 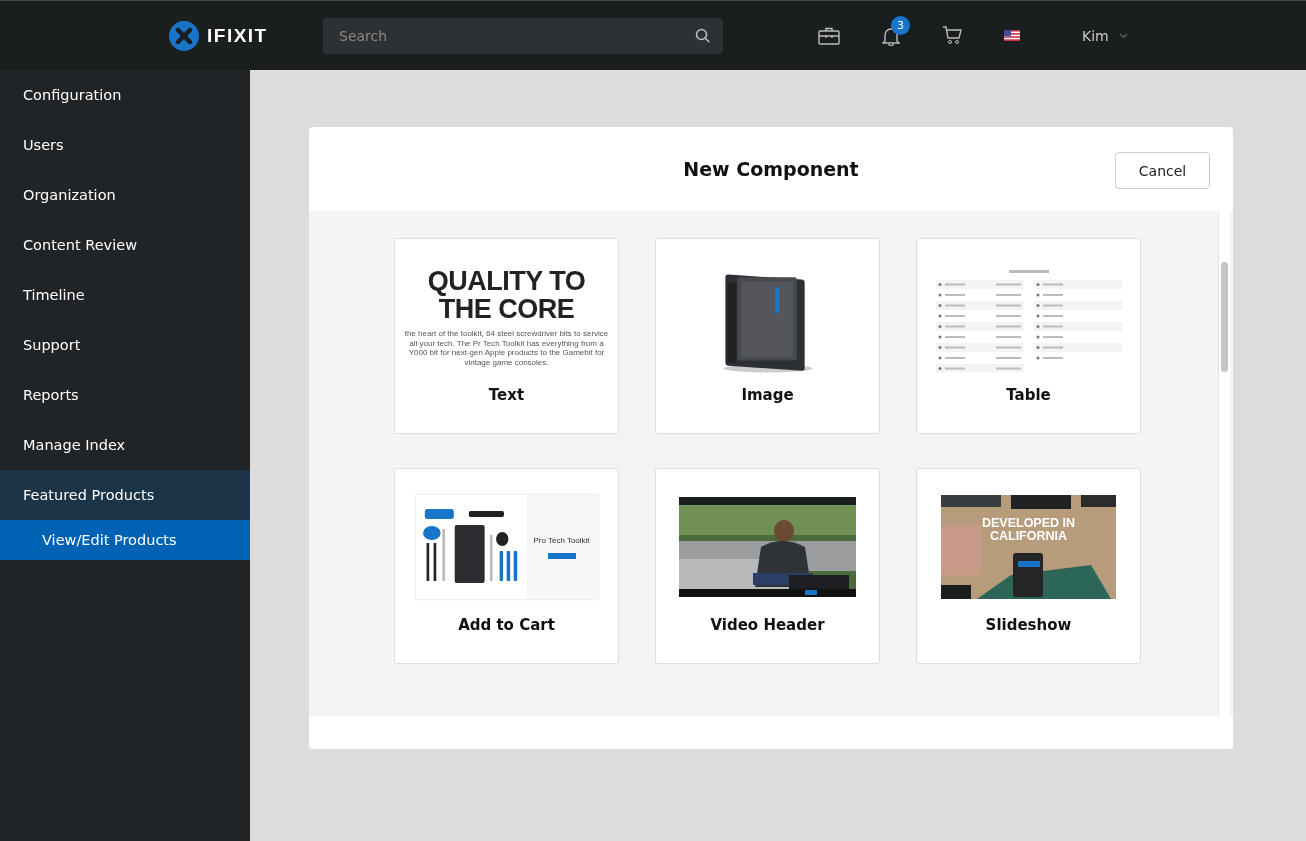 I want to click on search-icon, so click(x=703, y=35).